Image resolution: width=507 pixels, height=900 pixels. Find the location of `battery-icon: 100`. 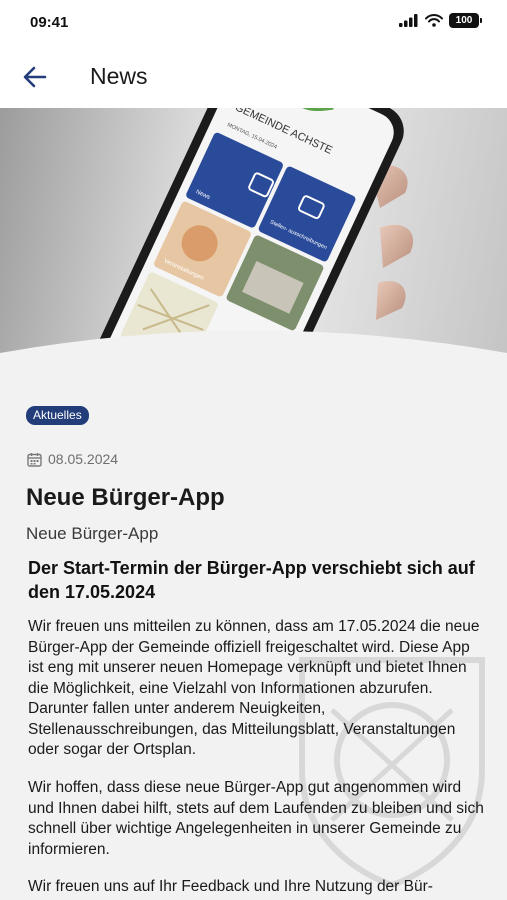

battery-icon: 100 is located at coordinates (465, 20).